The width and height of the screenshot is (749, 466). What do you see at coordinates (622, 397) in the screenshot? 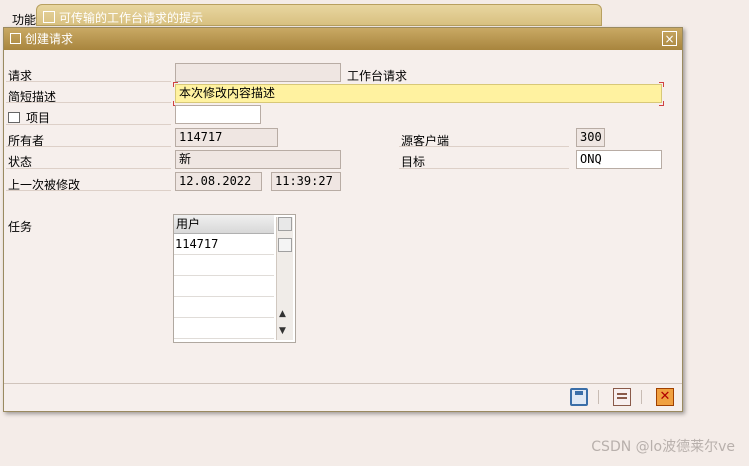
I see `list-button` at bounding box center [622, 397].